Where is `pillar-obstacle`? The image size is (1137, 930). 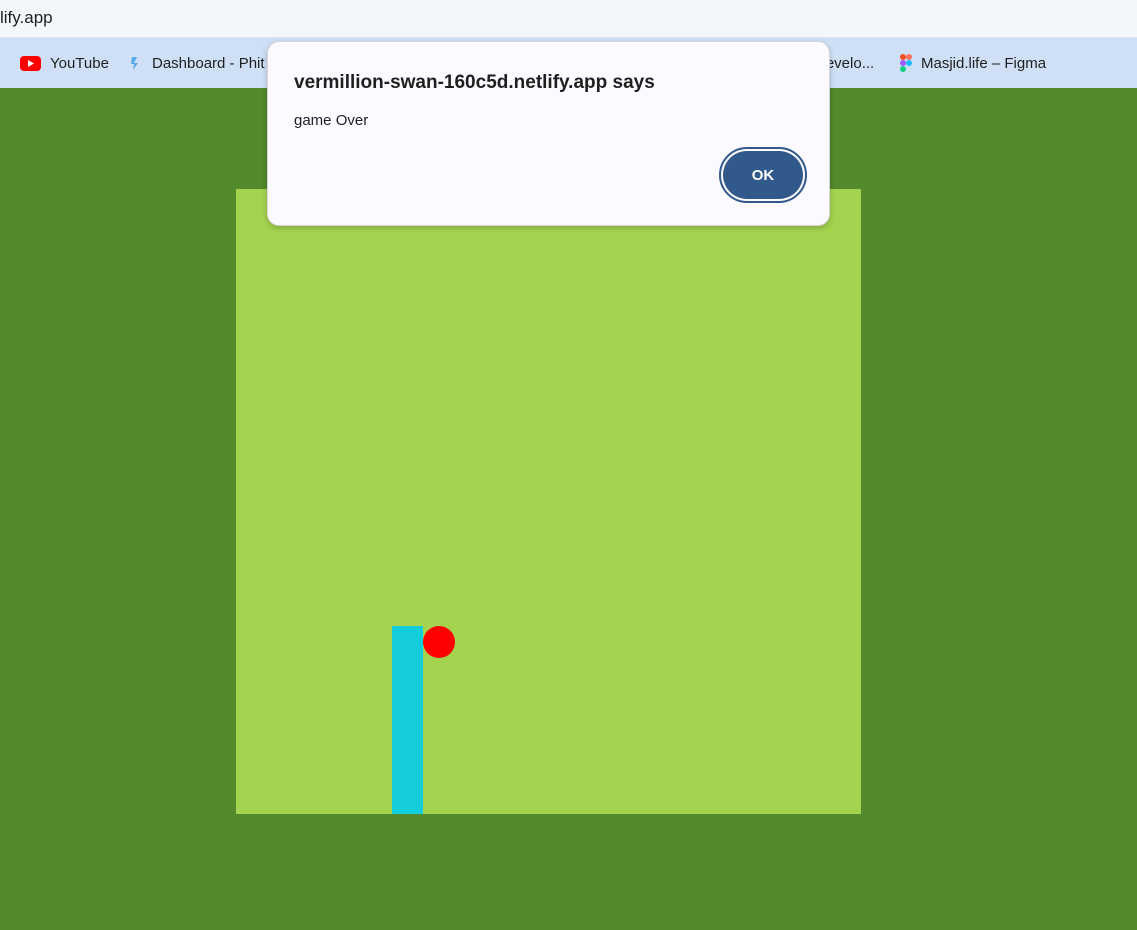
pillar-obstacle is located at coordinates (407, 720).